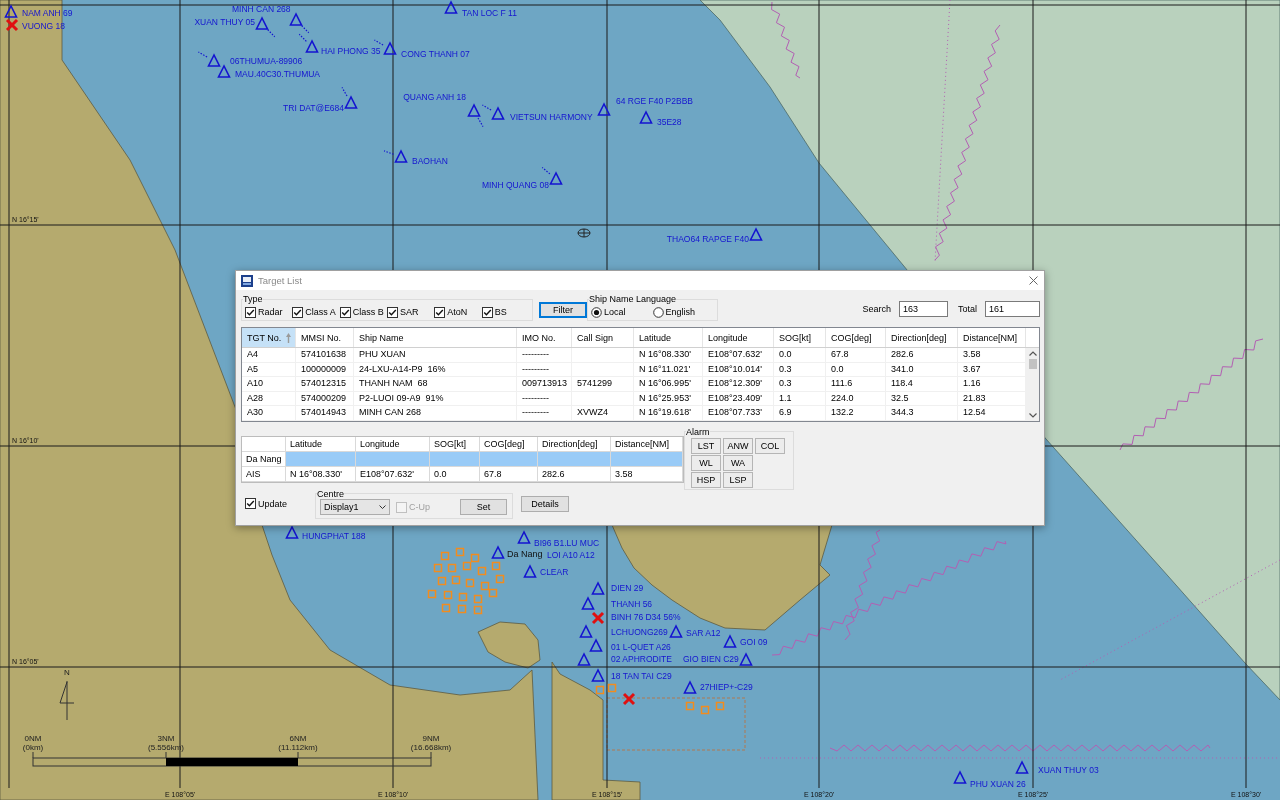  Describe the element at coordinates (563, 310) in the screenshot. I see `filter-button: Filter` at that location.